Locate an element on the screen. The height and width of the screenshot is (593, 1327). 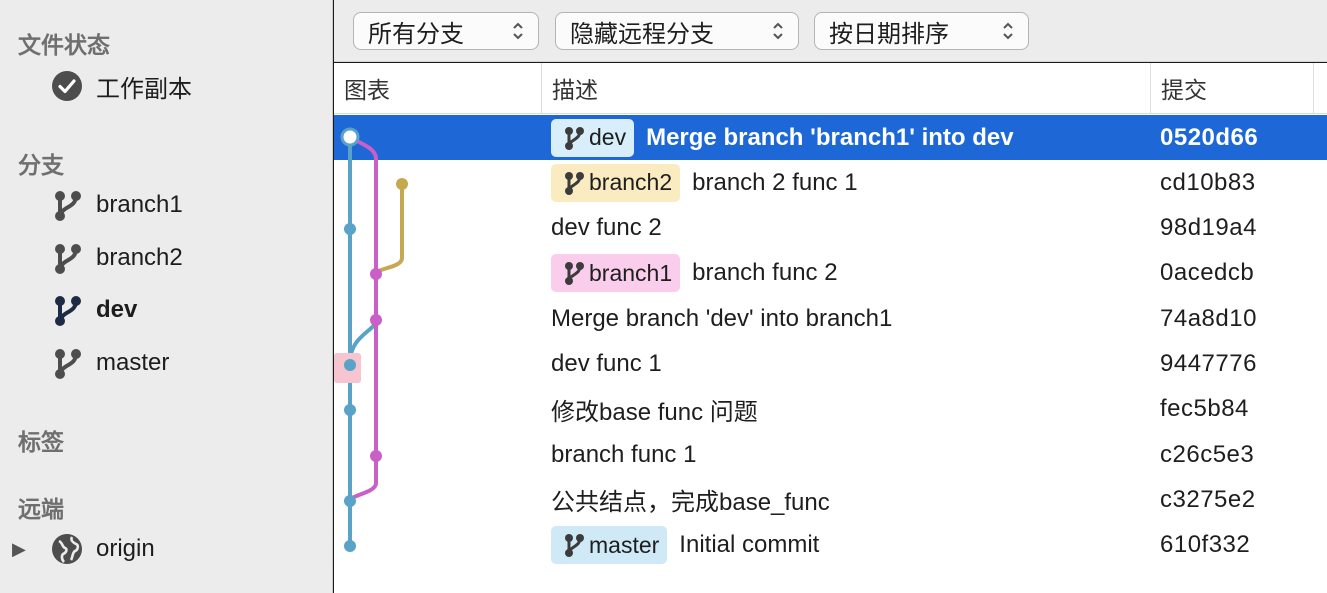
commit-row: branch2 branch 2 func 1 cd10b83 is located at coordinates (830, 182).